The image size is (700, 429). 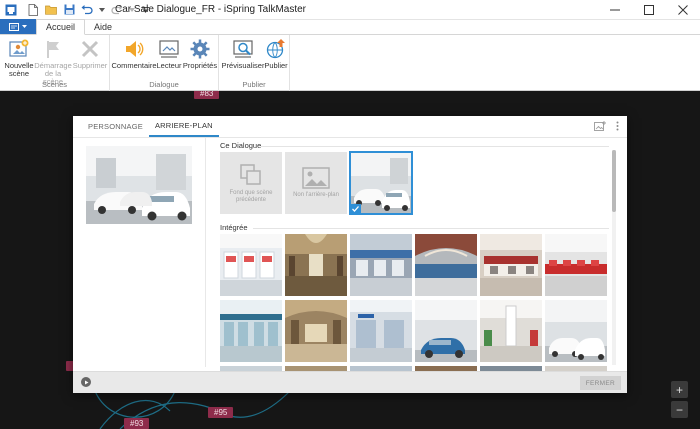 I want to click on background-preview, so click(x=139, y=185).